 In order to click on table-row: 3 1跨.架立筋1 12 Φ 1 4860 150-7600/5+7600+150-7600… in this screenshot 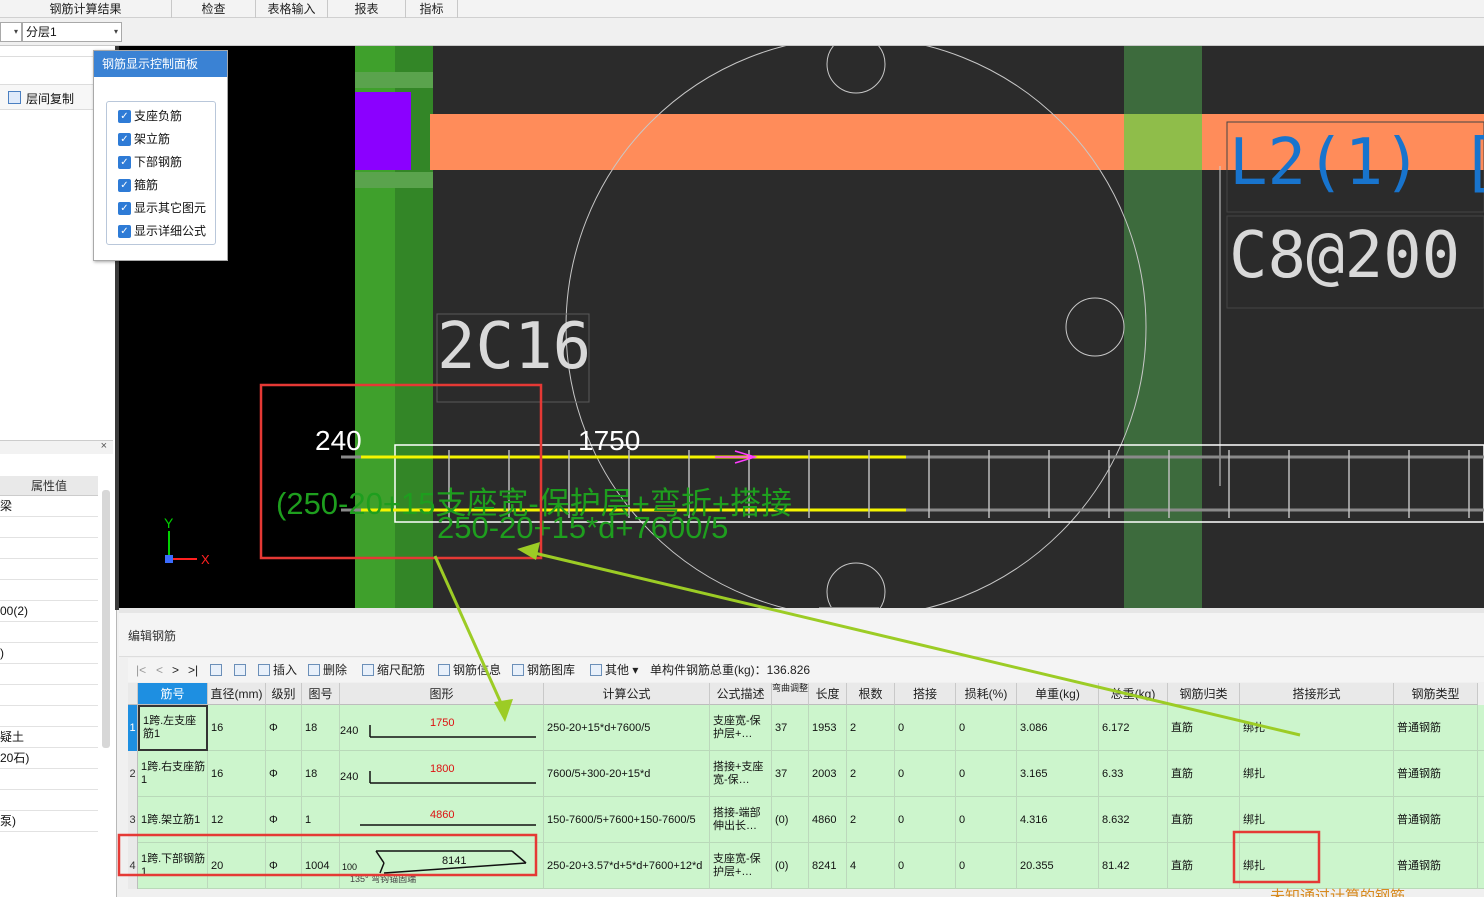, I will do `click(806, 820)`.